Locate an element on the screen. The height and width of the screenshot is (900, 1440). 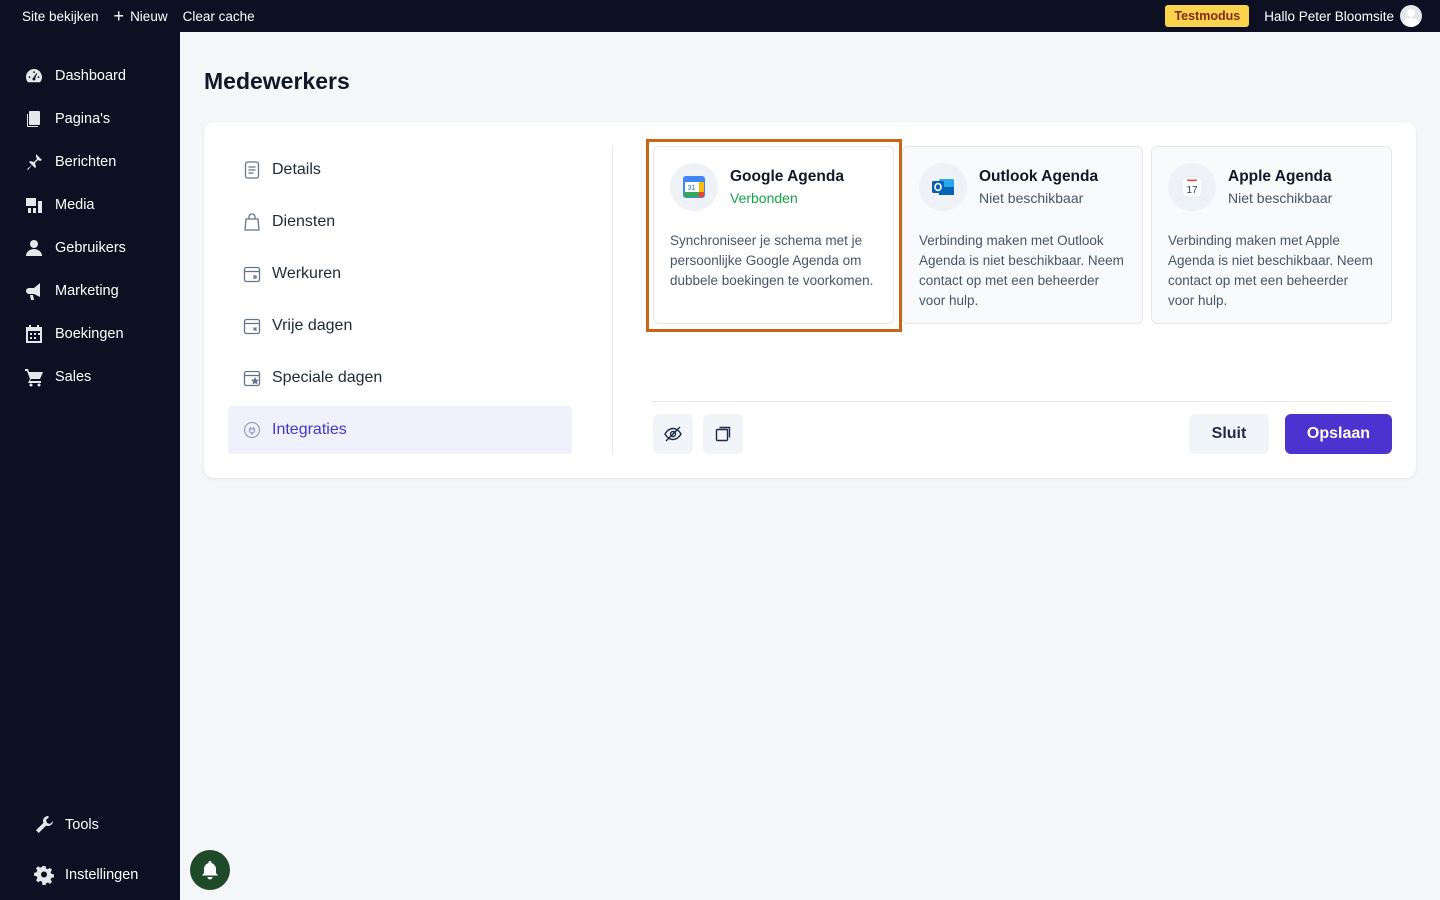
close-button: Sluit is located at coordinates (1229, 434).